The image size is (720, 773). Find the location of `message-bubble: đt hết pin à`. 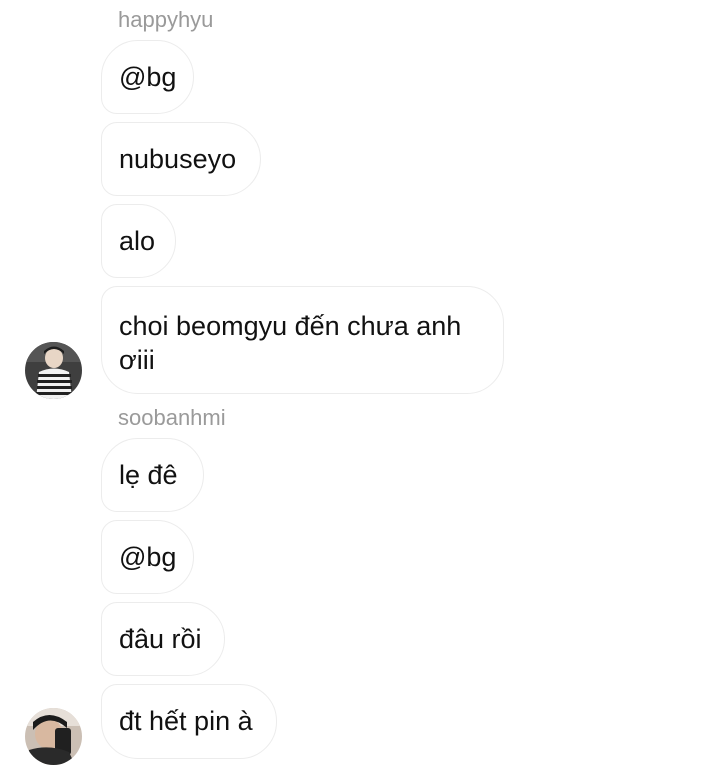

message-bubble: đt hết pin à is located at coordinates (189, 721).